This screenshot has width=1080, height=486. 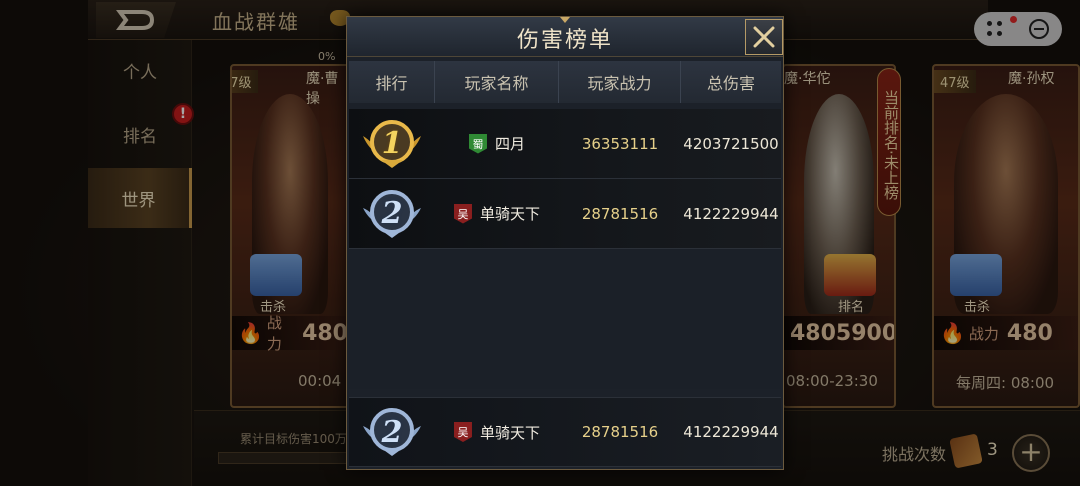 I want to click on my-rank-row: 2 吴 单骑天下 28781516 4122229944, so click(x=565, y=432).